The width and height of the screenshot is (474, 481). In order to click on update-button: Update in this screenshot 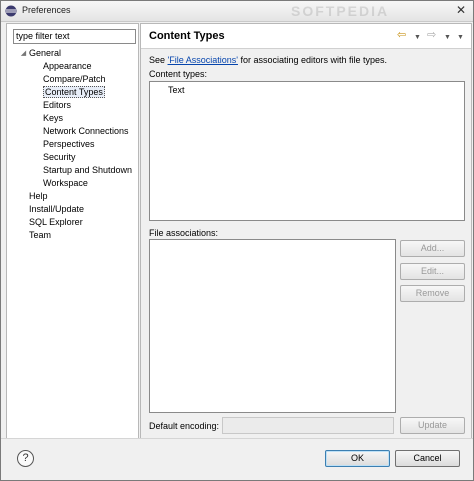, I will do `click(432, 425)`.